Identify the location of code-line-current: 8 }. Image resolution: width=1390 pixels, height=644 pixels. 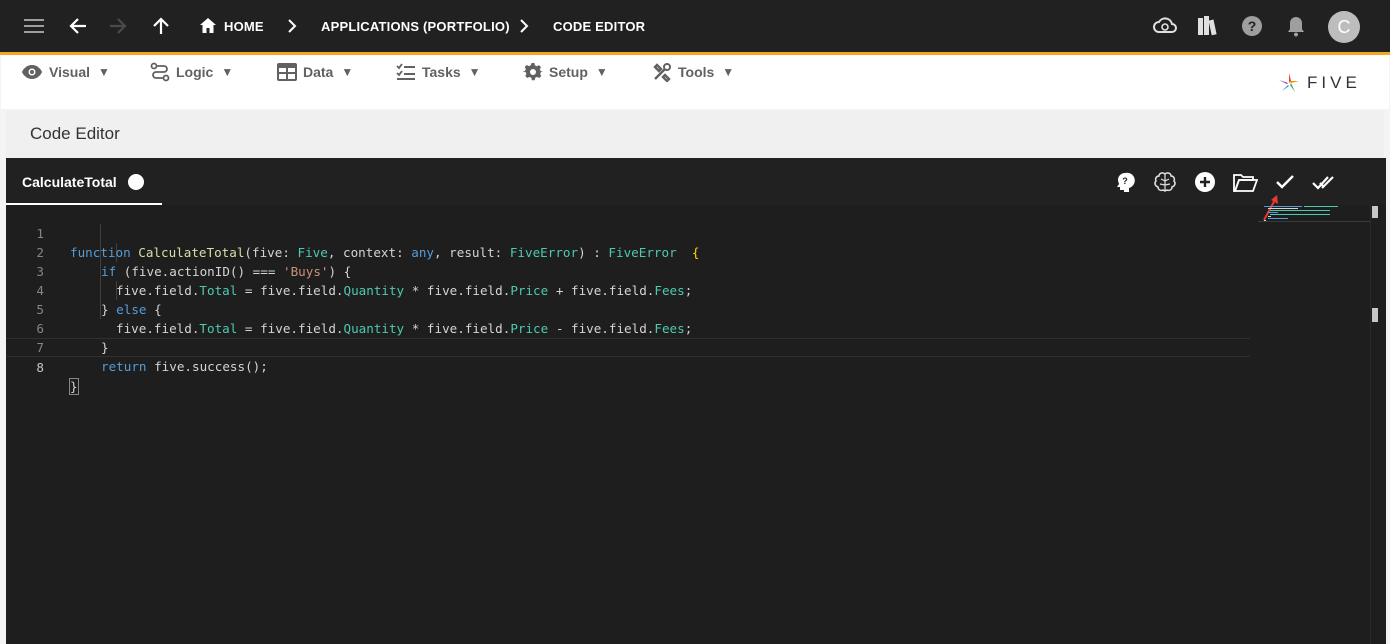
(628, 366).